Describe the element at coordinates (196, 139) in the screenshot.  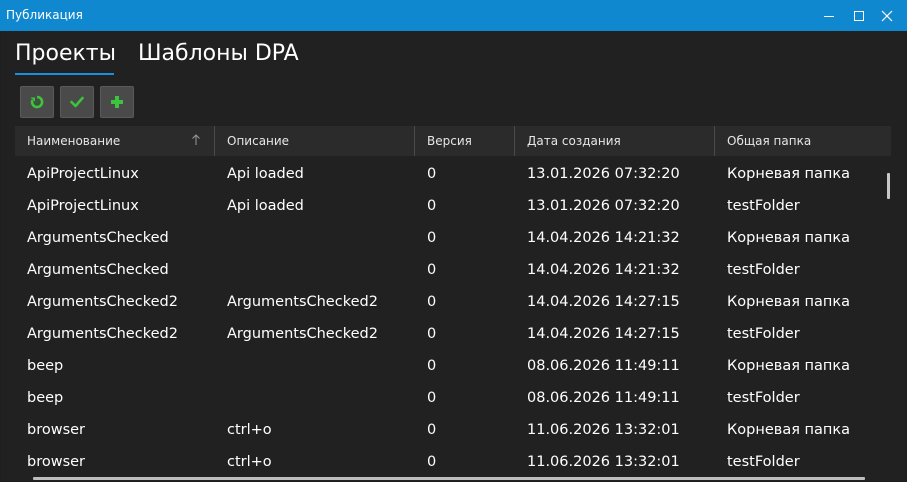
I see `sort-ascending-icon` at that location.